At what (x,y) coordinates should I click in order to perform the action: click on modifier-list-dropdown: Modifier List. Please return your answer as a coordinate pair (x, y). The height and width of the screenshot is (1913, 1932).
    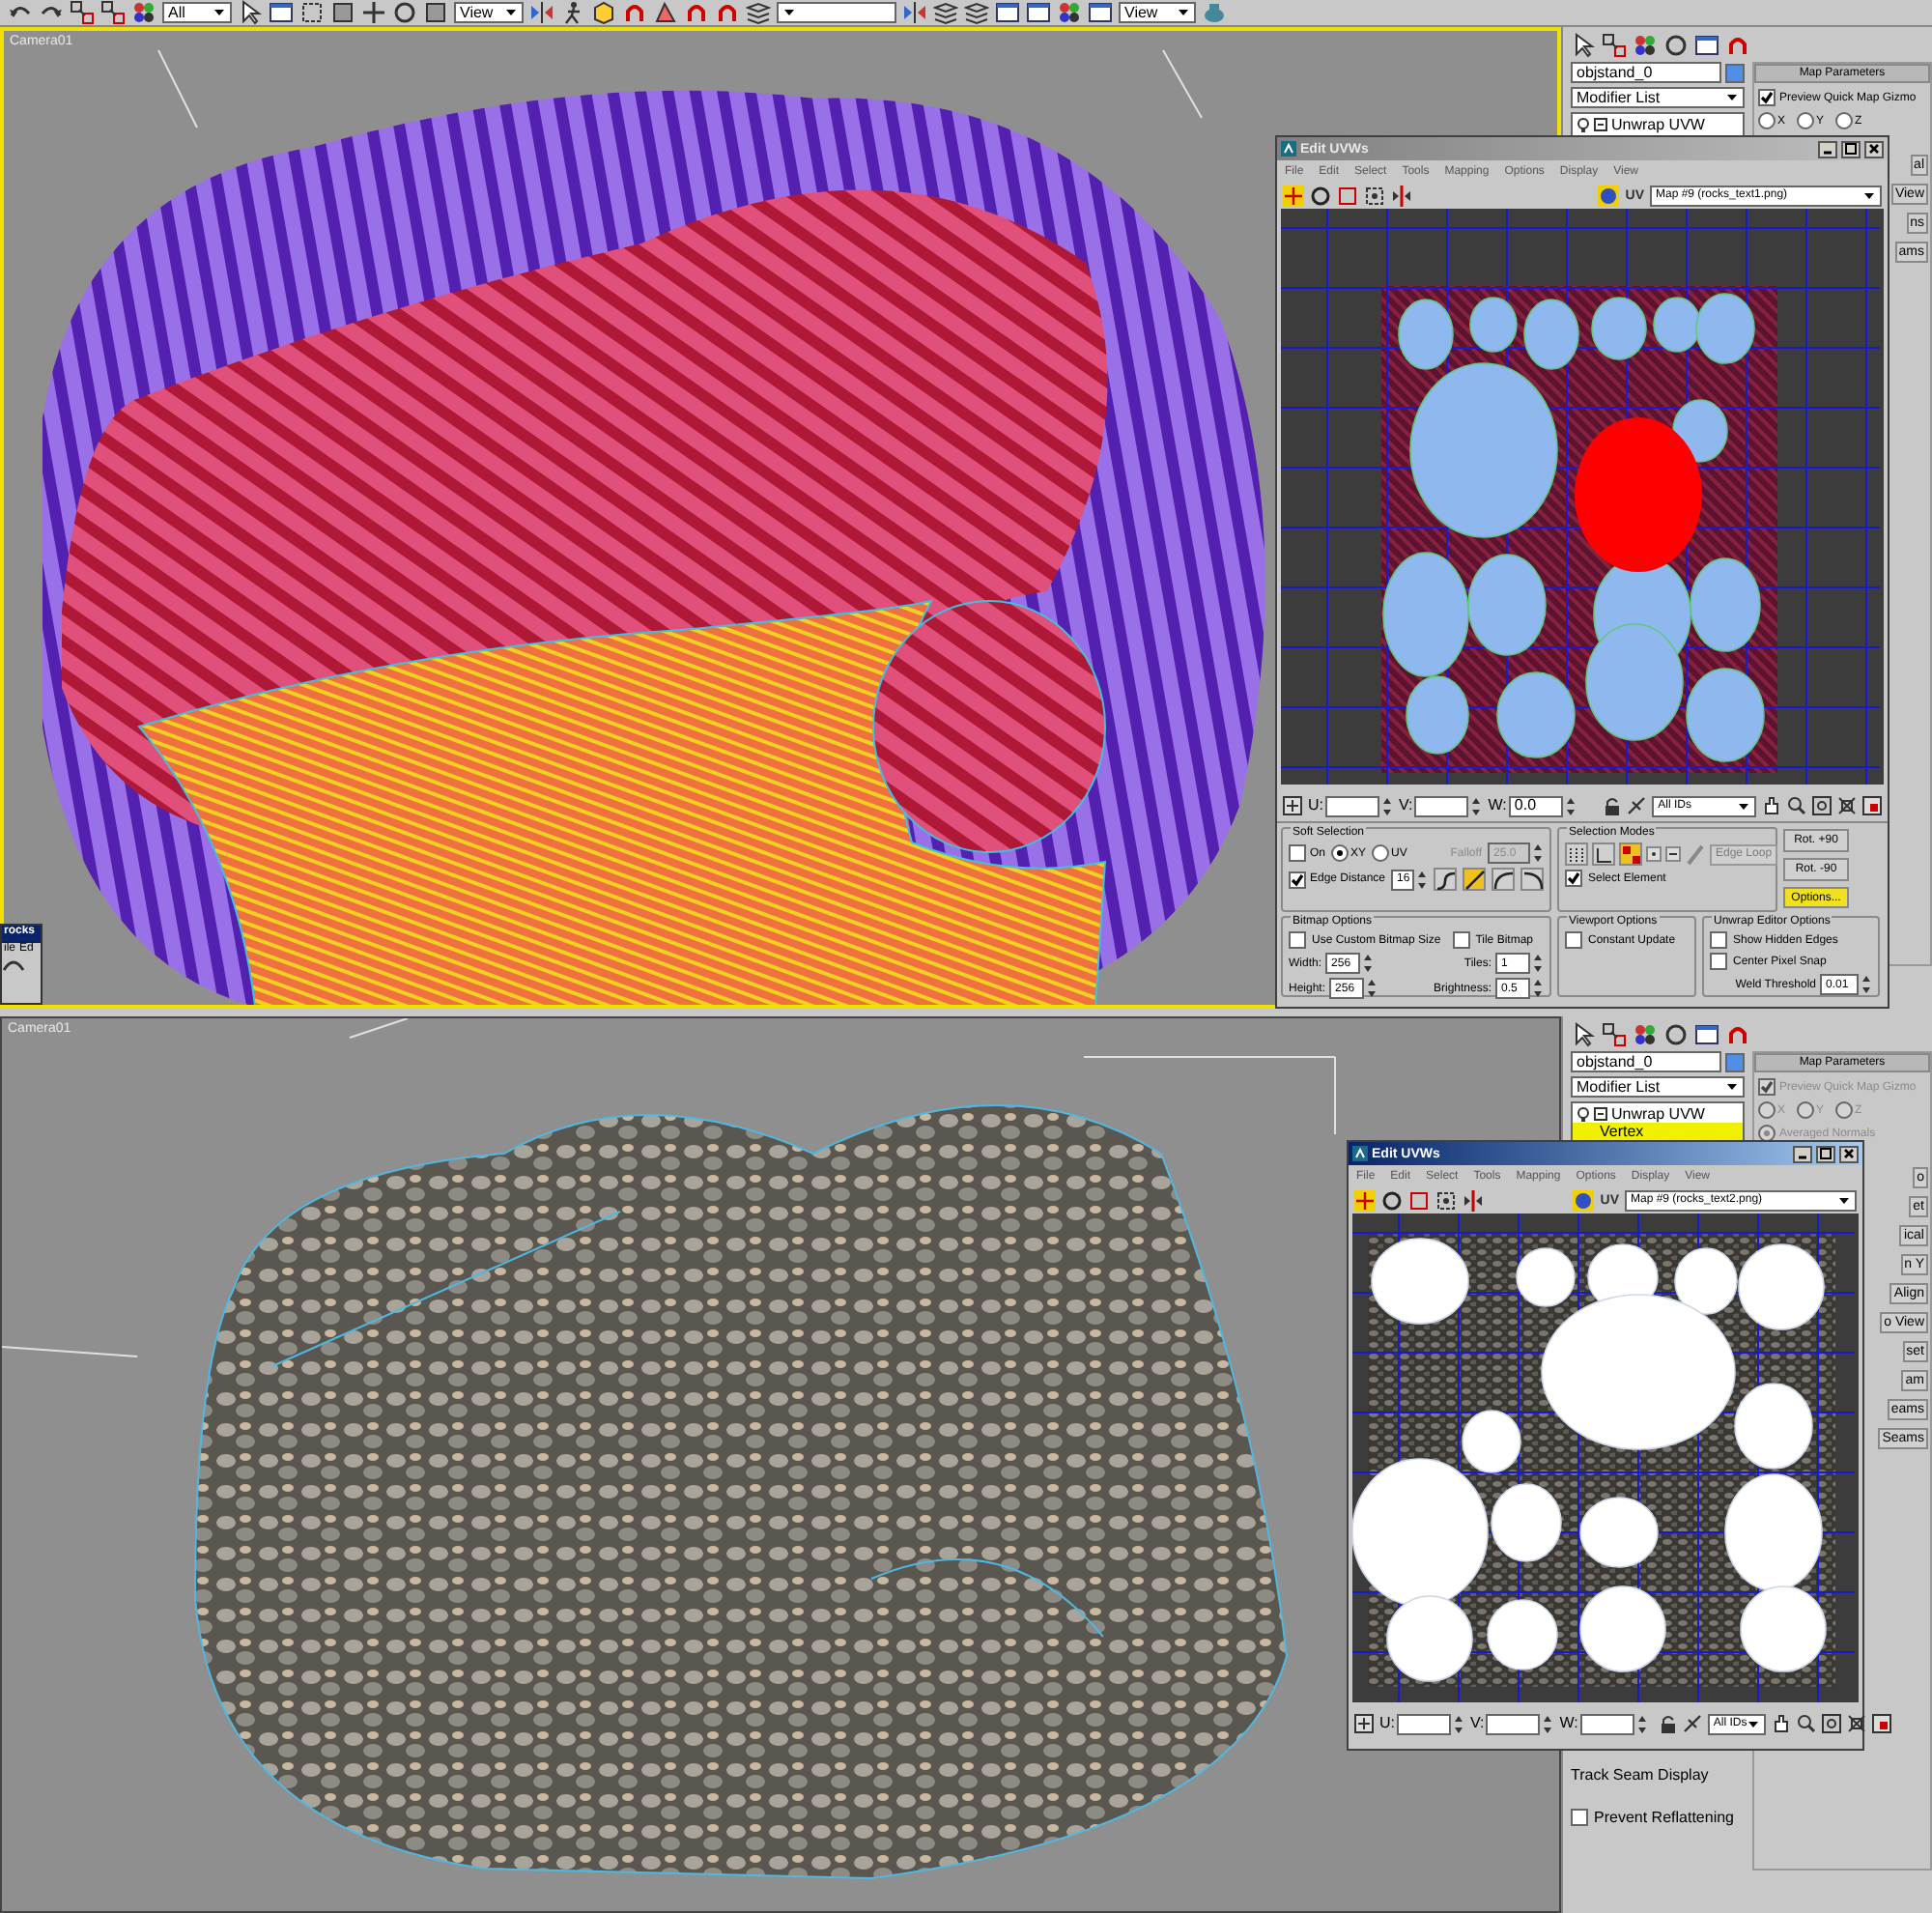
    Looking at the image, I should click on (1658, 1087).